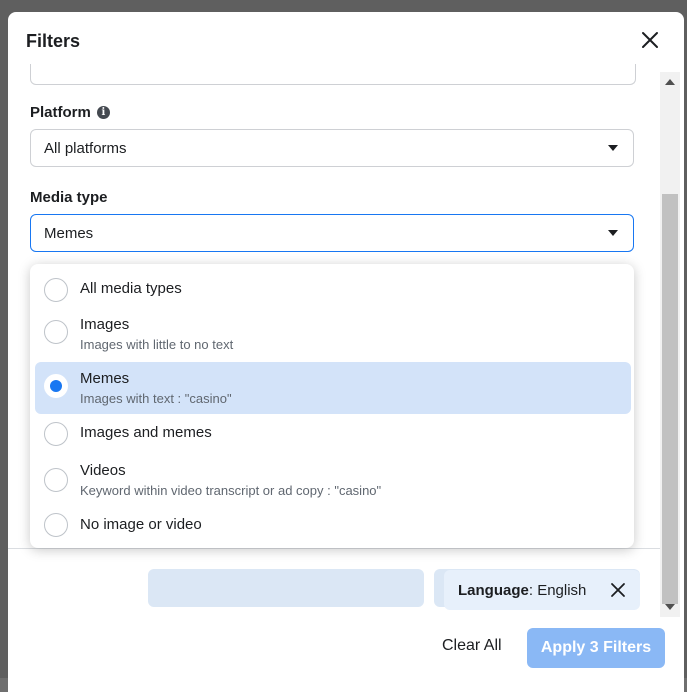 This screenshot has width=687, height=692. I want to click on footer-divider, so click(334, 548).